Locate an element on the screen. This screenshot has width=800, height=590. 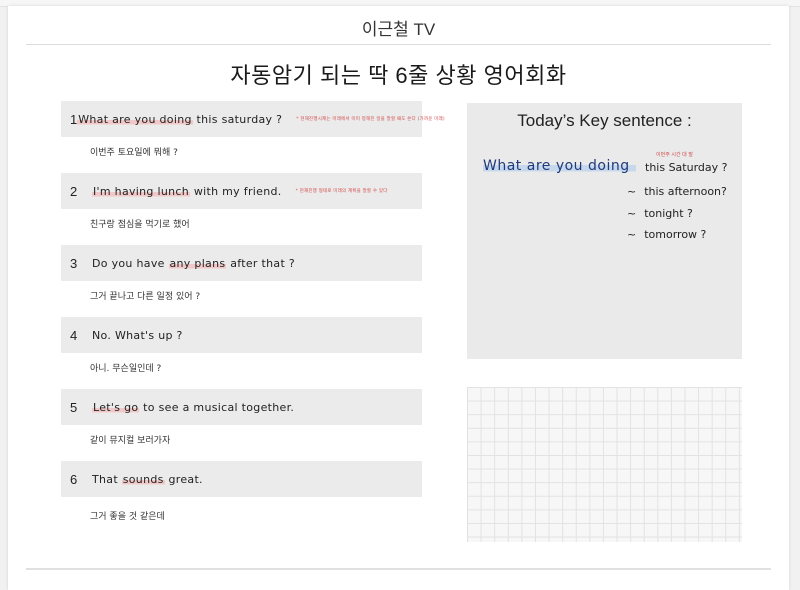
key-sentence-alternative: ~ this afternoon? is located at coordinates (677, 191).